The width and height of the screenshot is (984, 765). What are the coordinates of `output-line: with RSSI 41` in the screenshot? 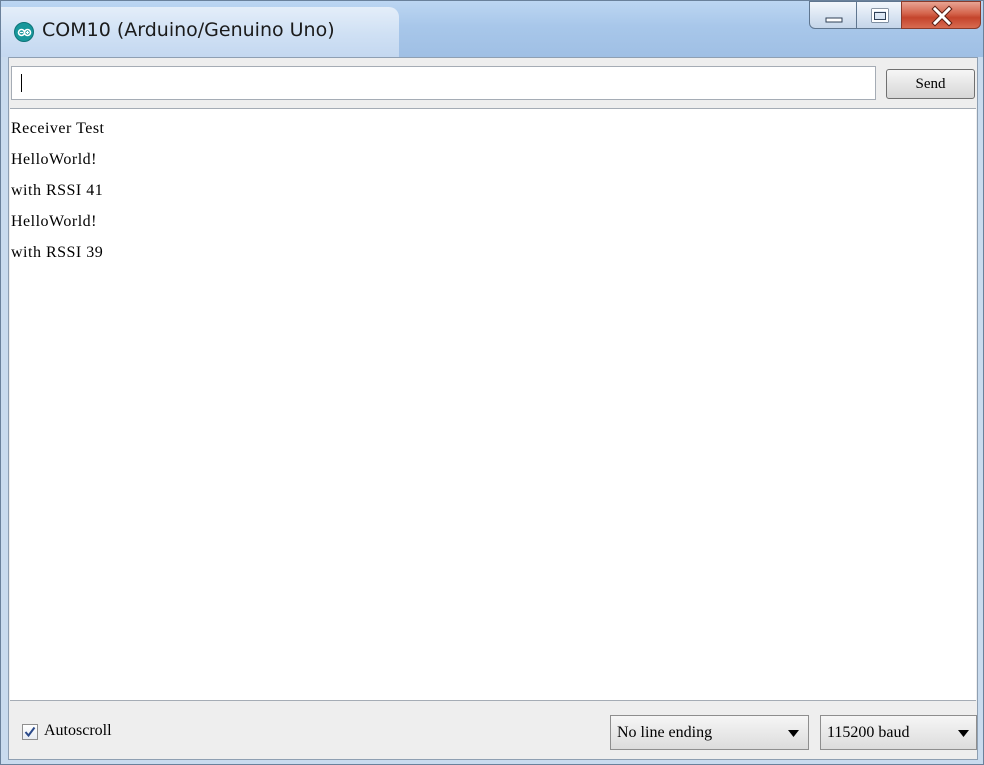 It's located at (57, 190).